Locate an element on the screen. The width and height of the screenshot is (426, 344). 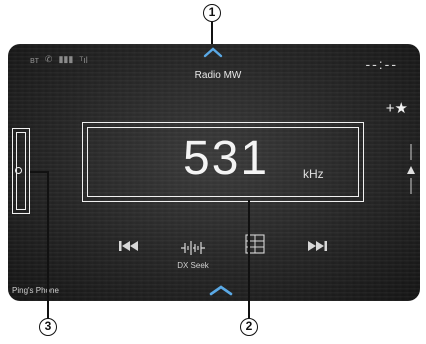
handle-knob-icon is located at coordinates (18, 170).